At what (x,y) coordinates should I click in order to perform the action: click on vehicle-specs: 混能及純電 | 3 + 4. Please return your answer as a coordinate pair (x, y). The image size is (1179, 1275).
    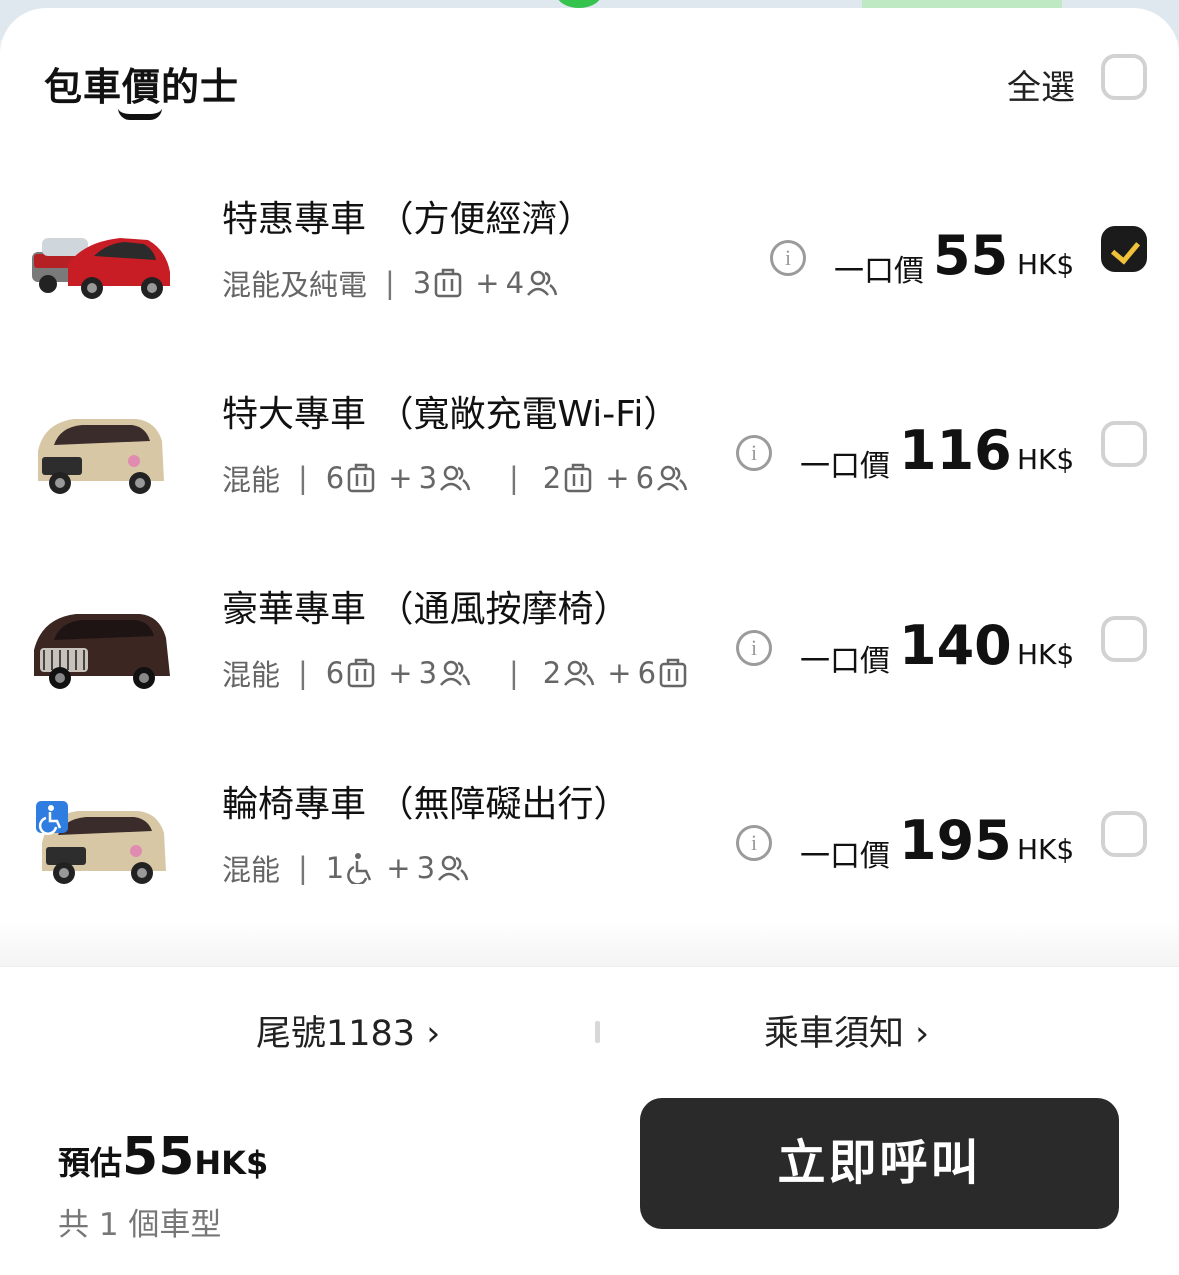
    Looking at the image, I should click on (391, 283).